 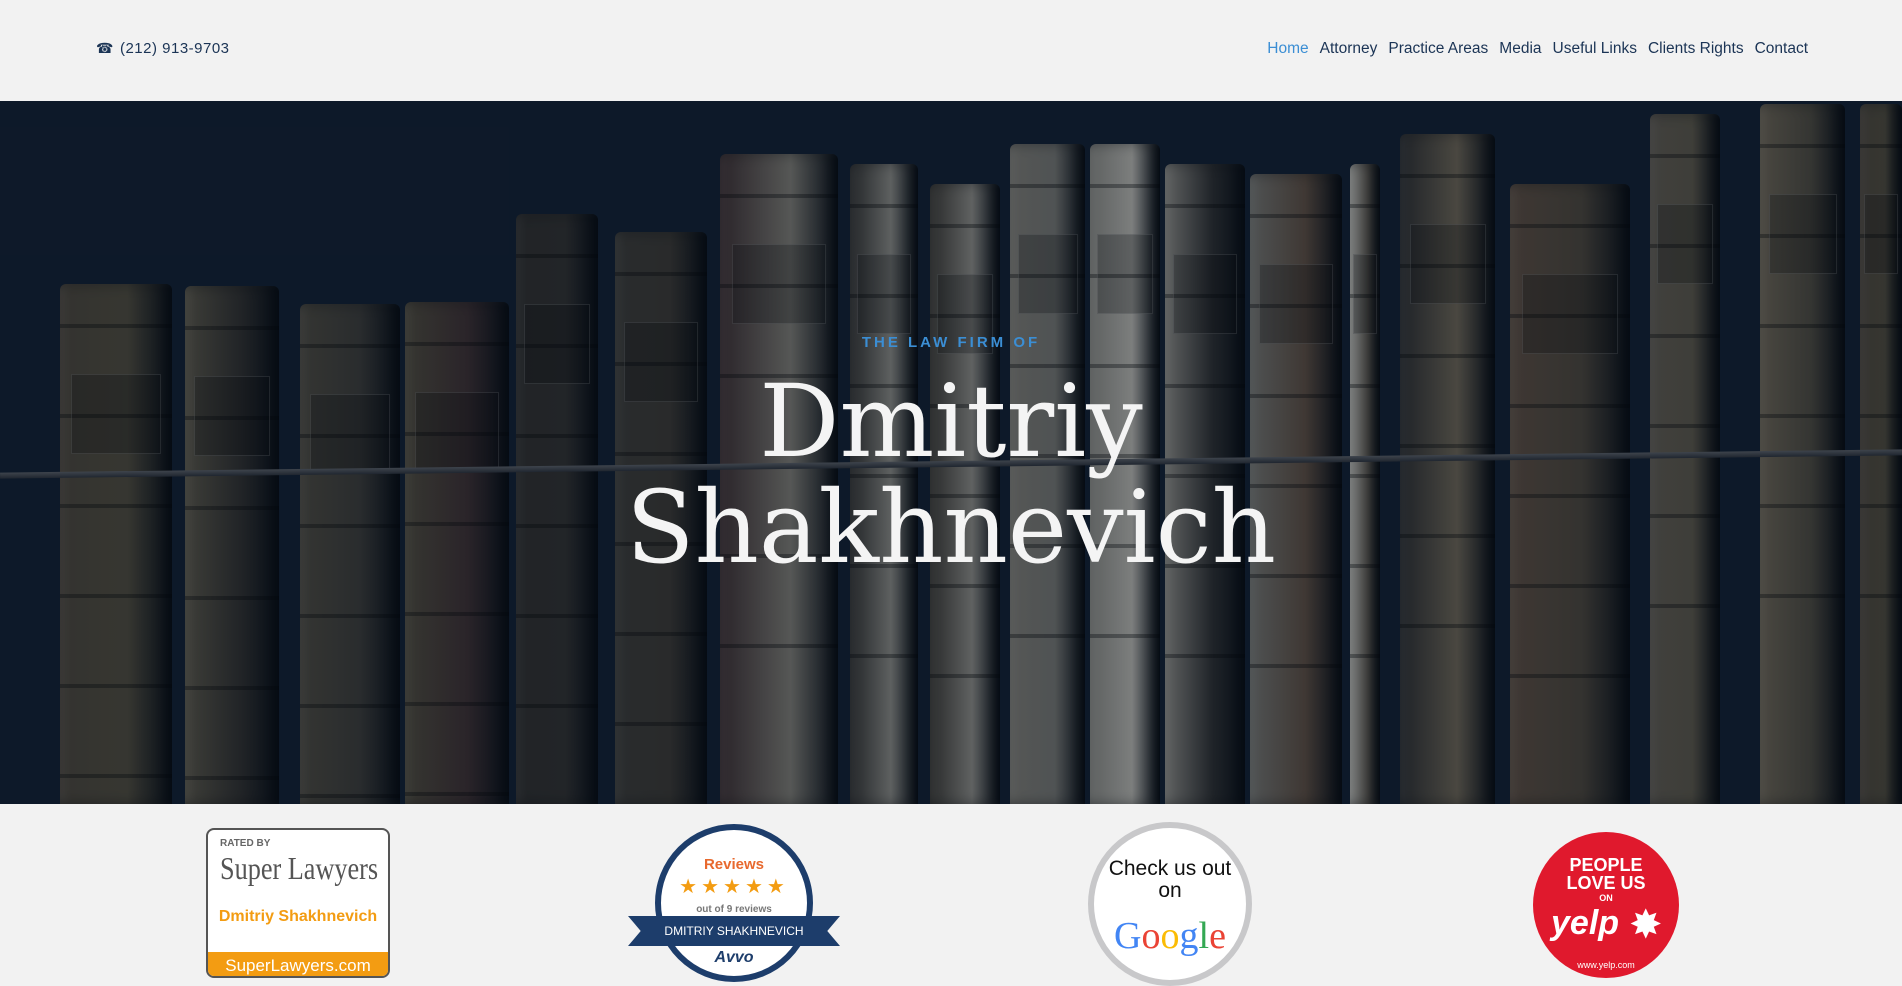 What do you see at coordinates (734, 931) in the screenshot?
I see `avvo-ribbon: DMITRIY SHAKHNEVICH` at bounding box center [734, 931].